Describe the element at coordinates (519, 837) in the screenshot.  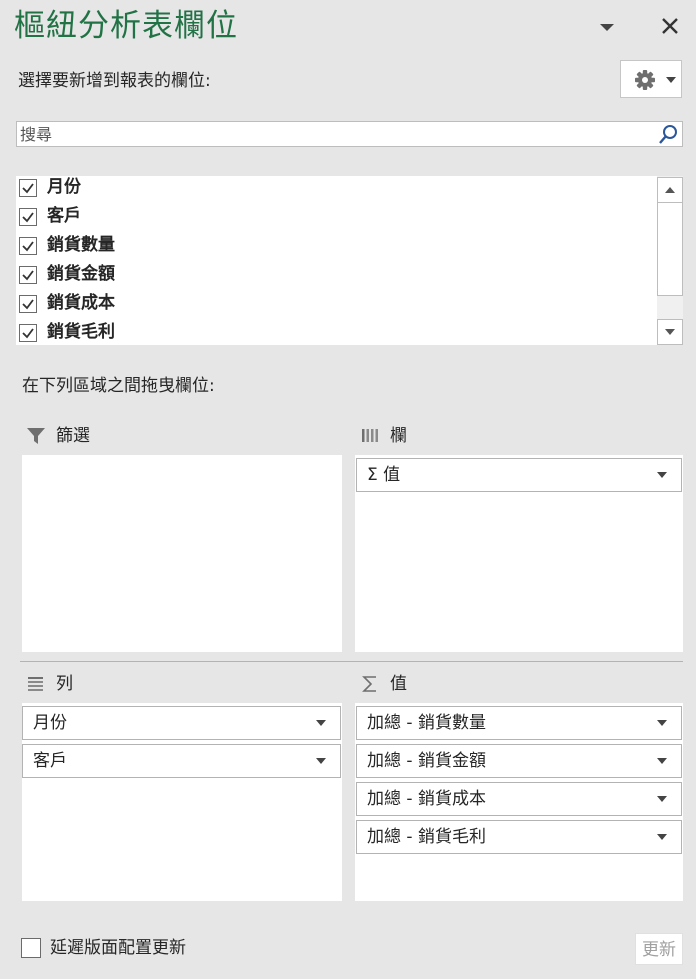
I see `values-item-sum-profit: 加總 - 銷貨毛利` at that location.